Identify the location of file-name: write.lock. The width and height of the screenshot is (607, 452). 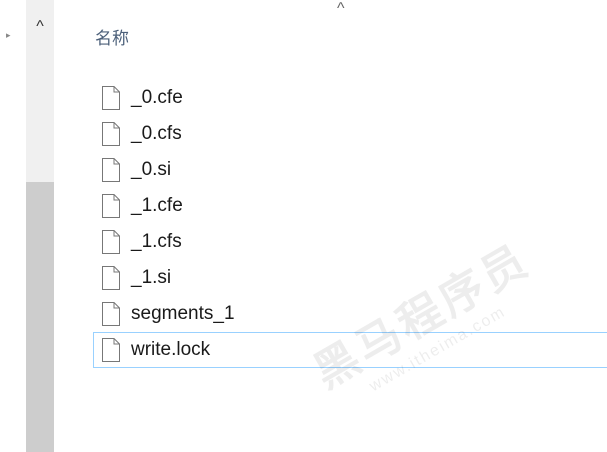
(171, 349).